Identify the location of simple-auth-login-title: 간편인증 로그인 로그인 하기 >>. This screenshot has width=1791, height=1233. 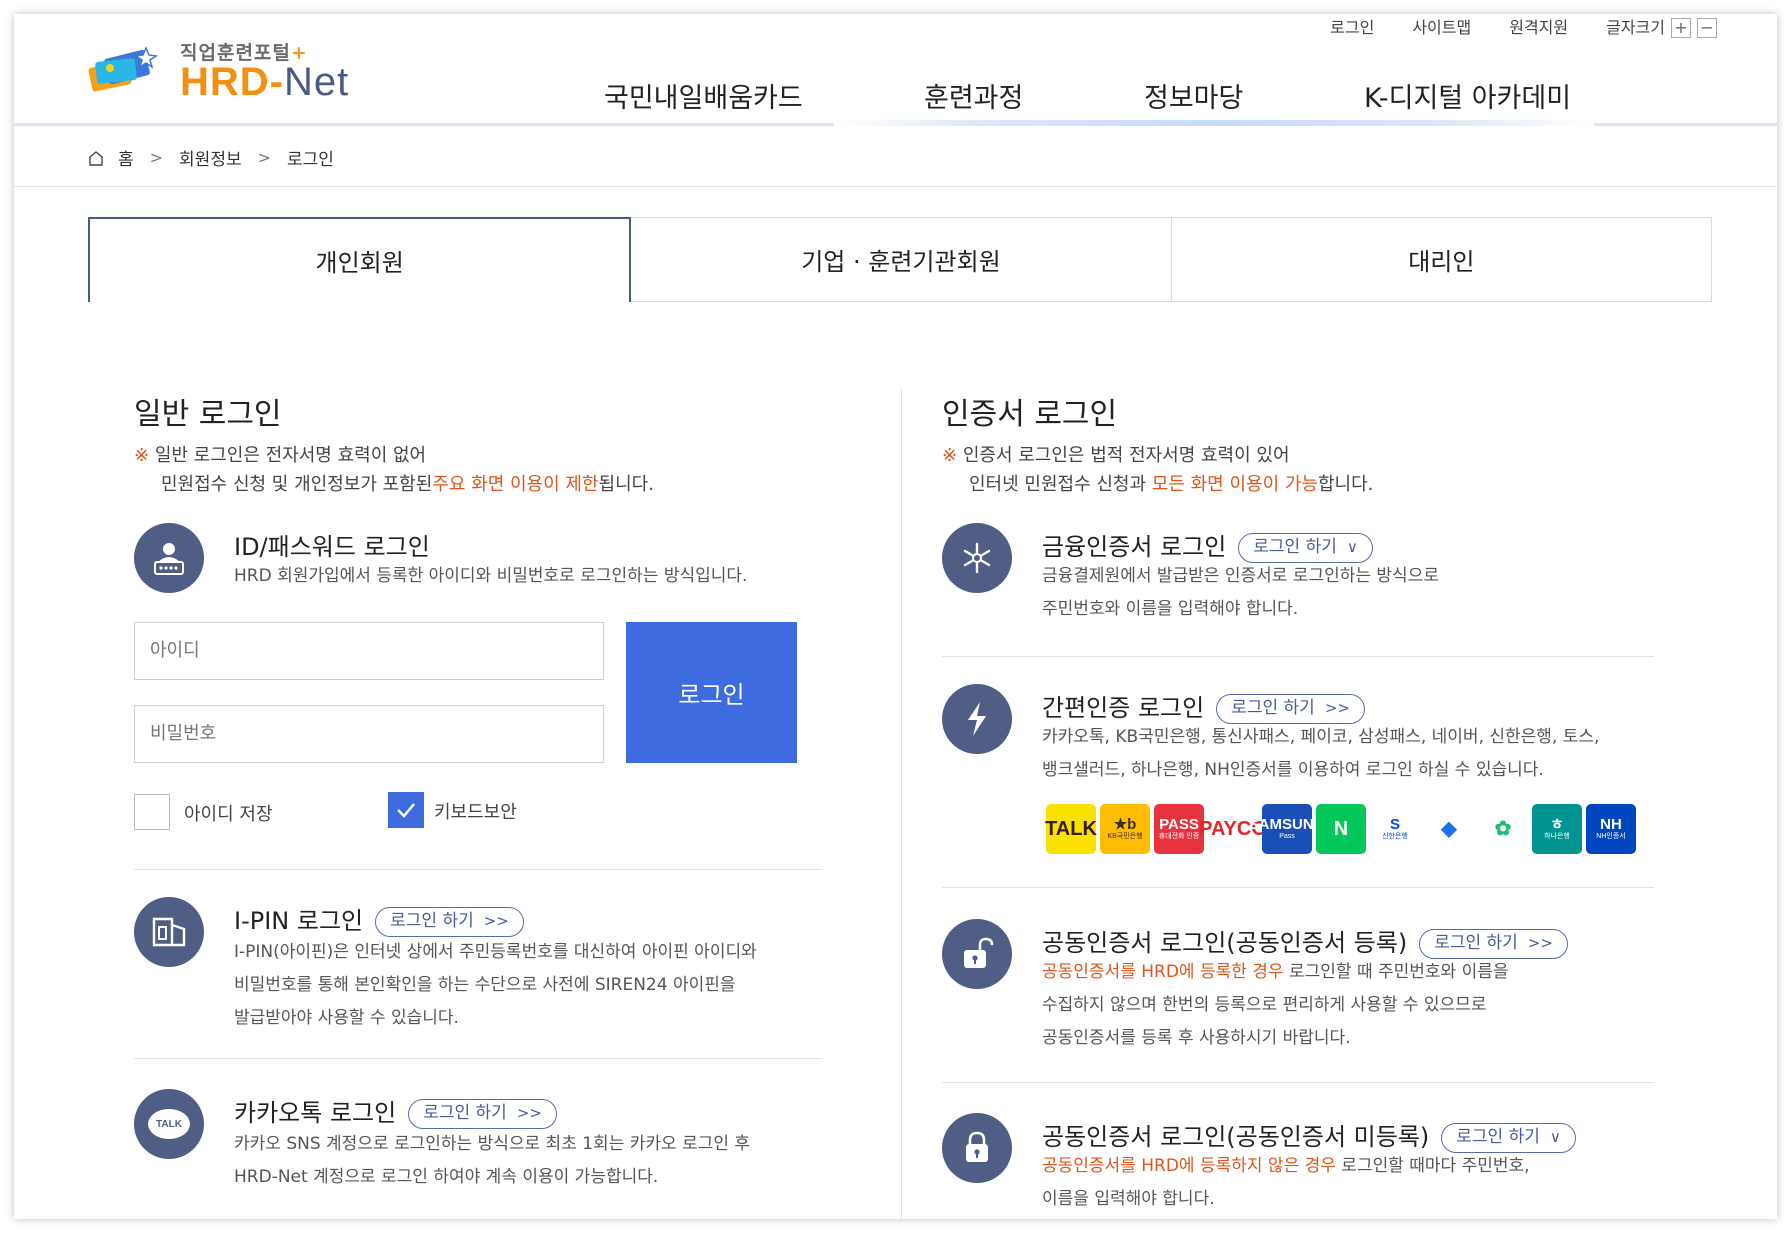
(1203, 706).